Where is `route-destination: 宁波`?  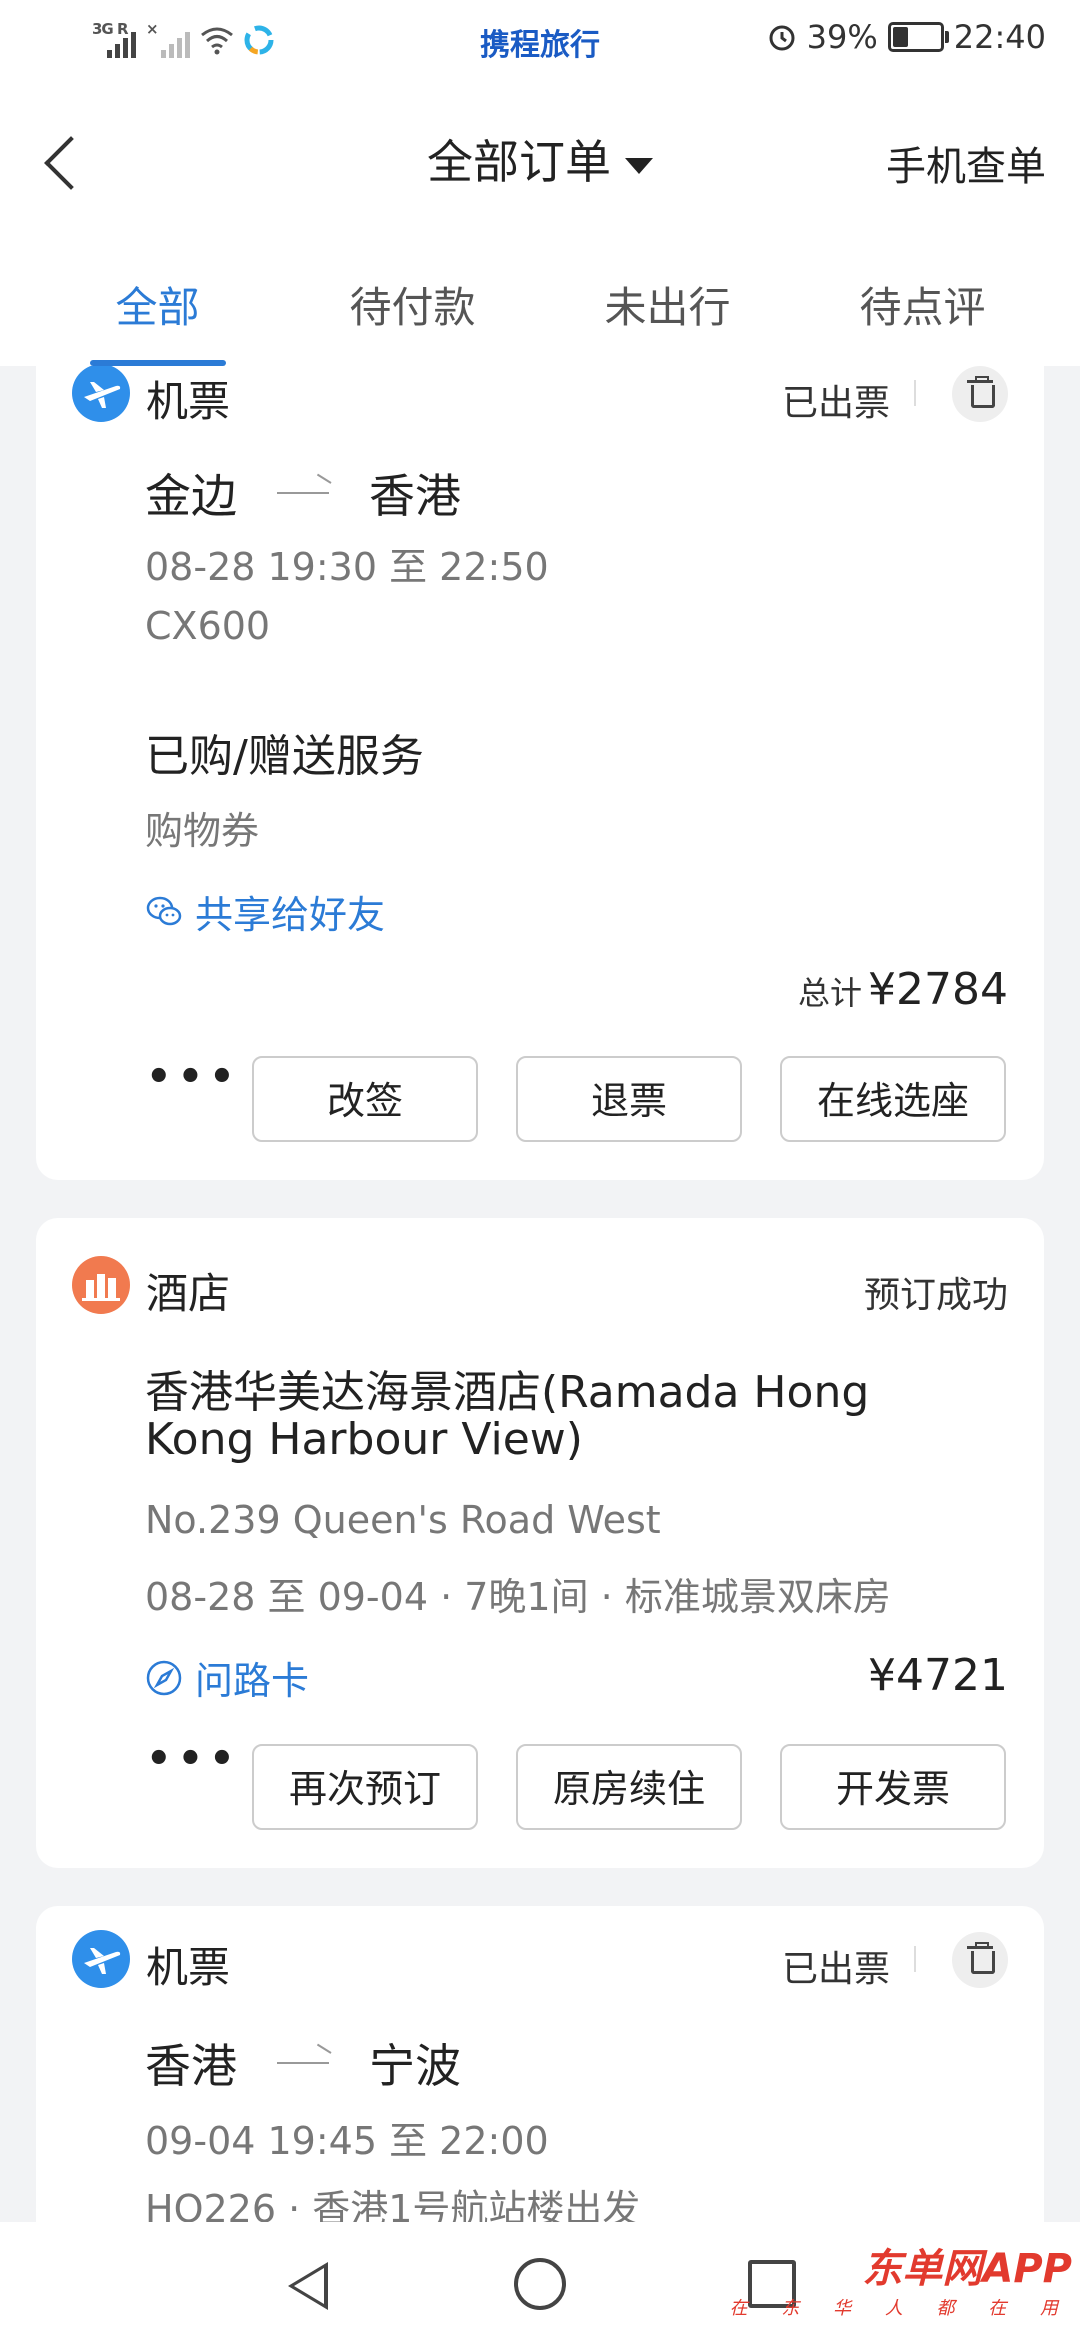 route-destination: 宁波 is located at coordinates (415, 2066).